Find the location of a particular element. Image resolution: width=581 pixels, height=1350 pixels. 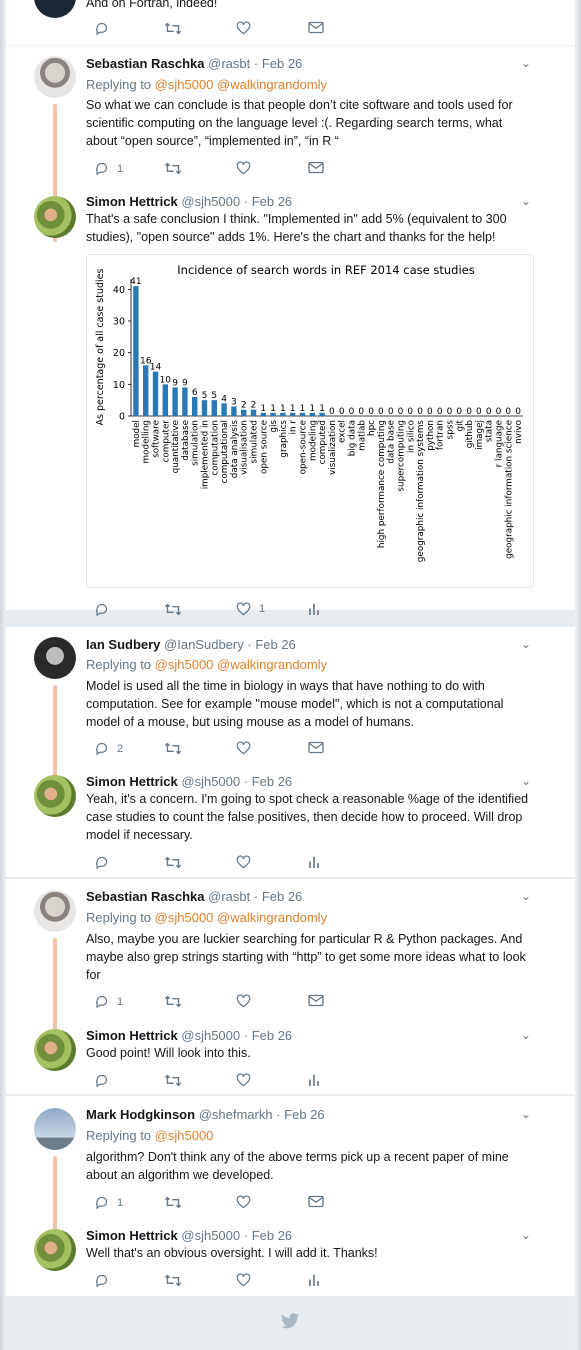

reply-button: 2 is located at coordinates (108, 748).